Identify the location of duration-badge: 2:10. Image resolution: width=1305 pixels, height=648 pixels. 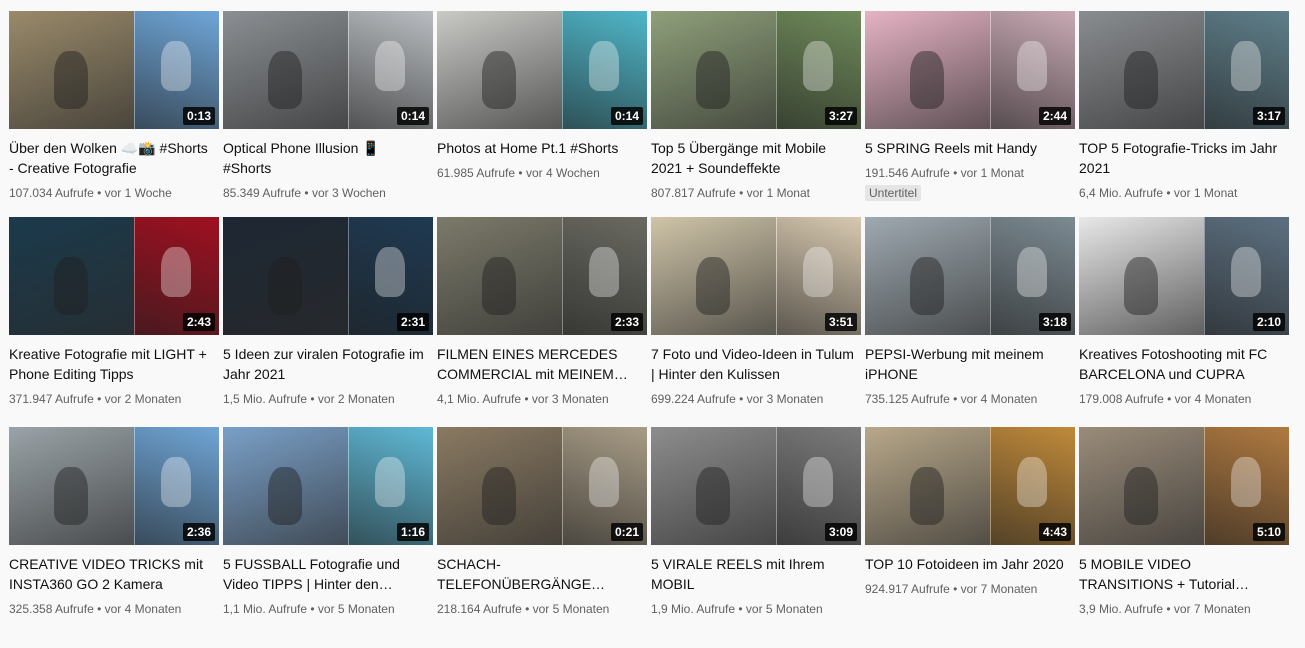
(1268, 322).